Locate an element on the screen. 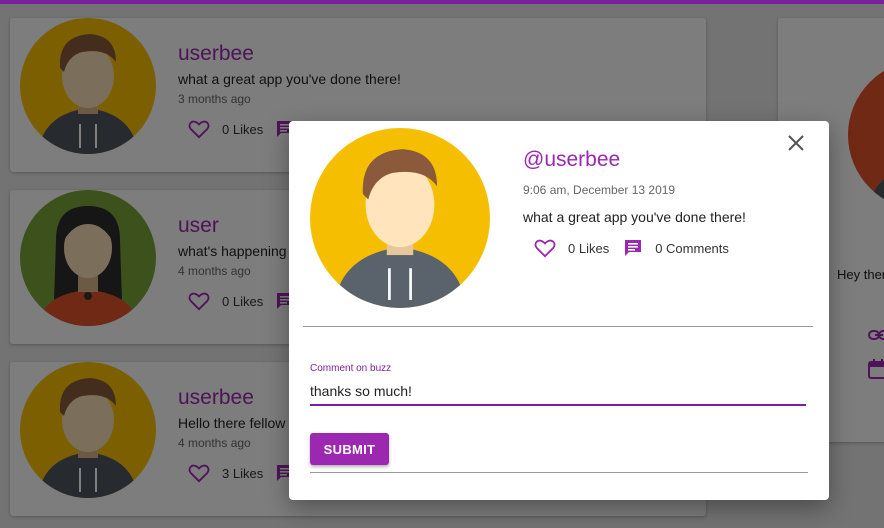  comment-icon is located at coordinates (633, 248).